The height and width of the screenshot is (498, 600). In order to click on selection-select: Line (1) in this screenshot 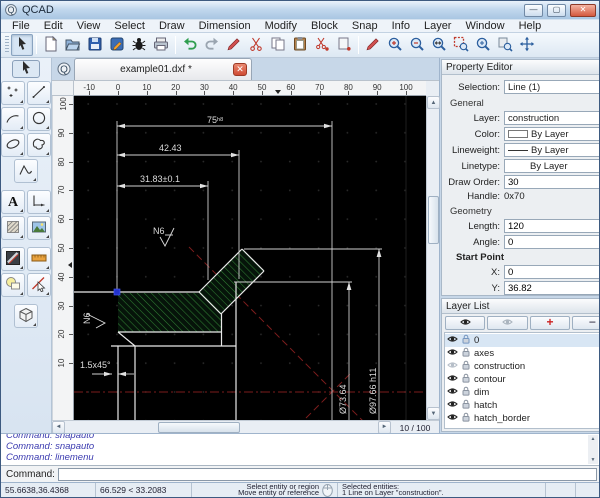, I will do `click(551, 87)`.